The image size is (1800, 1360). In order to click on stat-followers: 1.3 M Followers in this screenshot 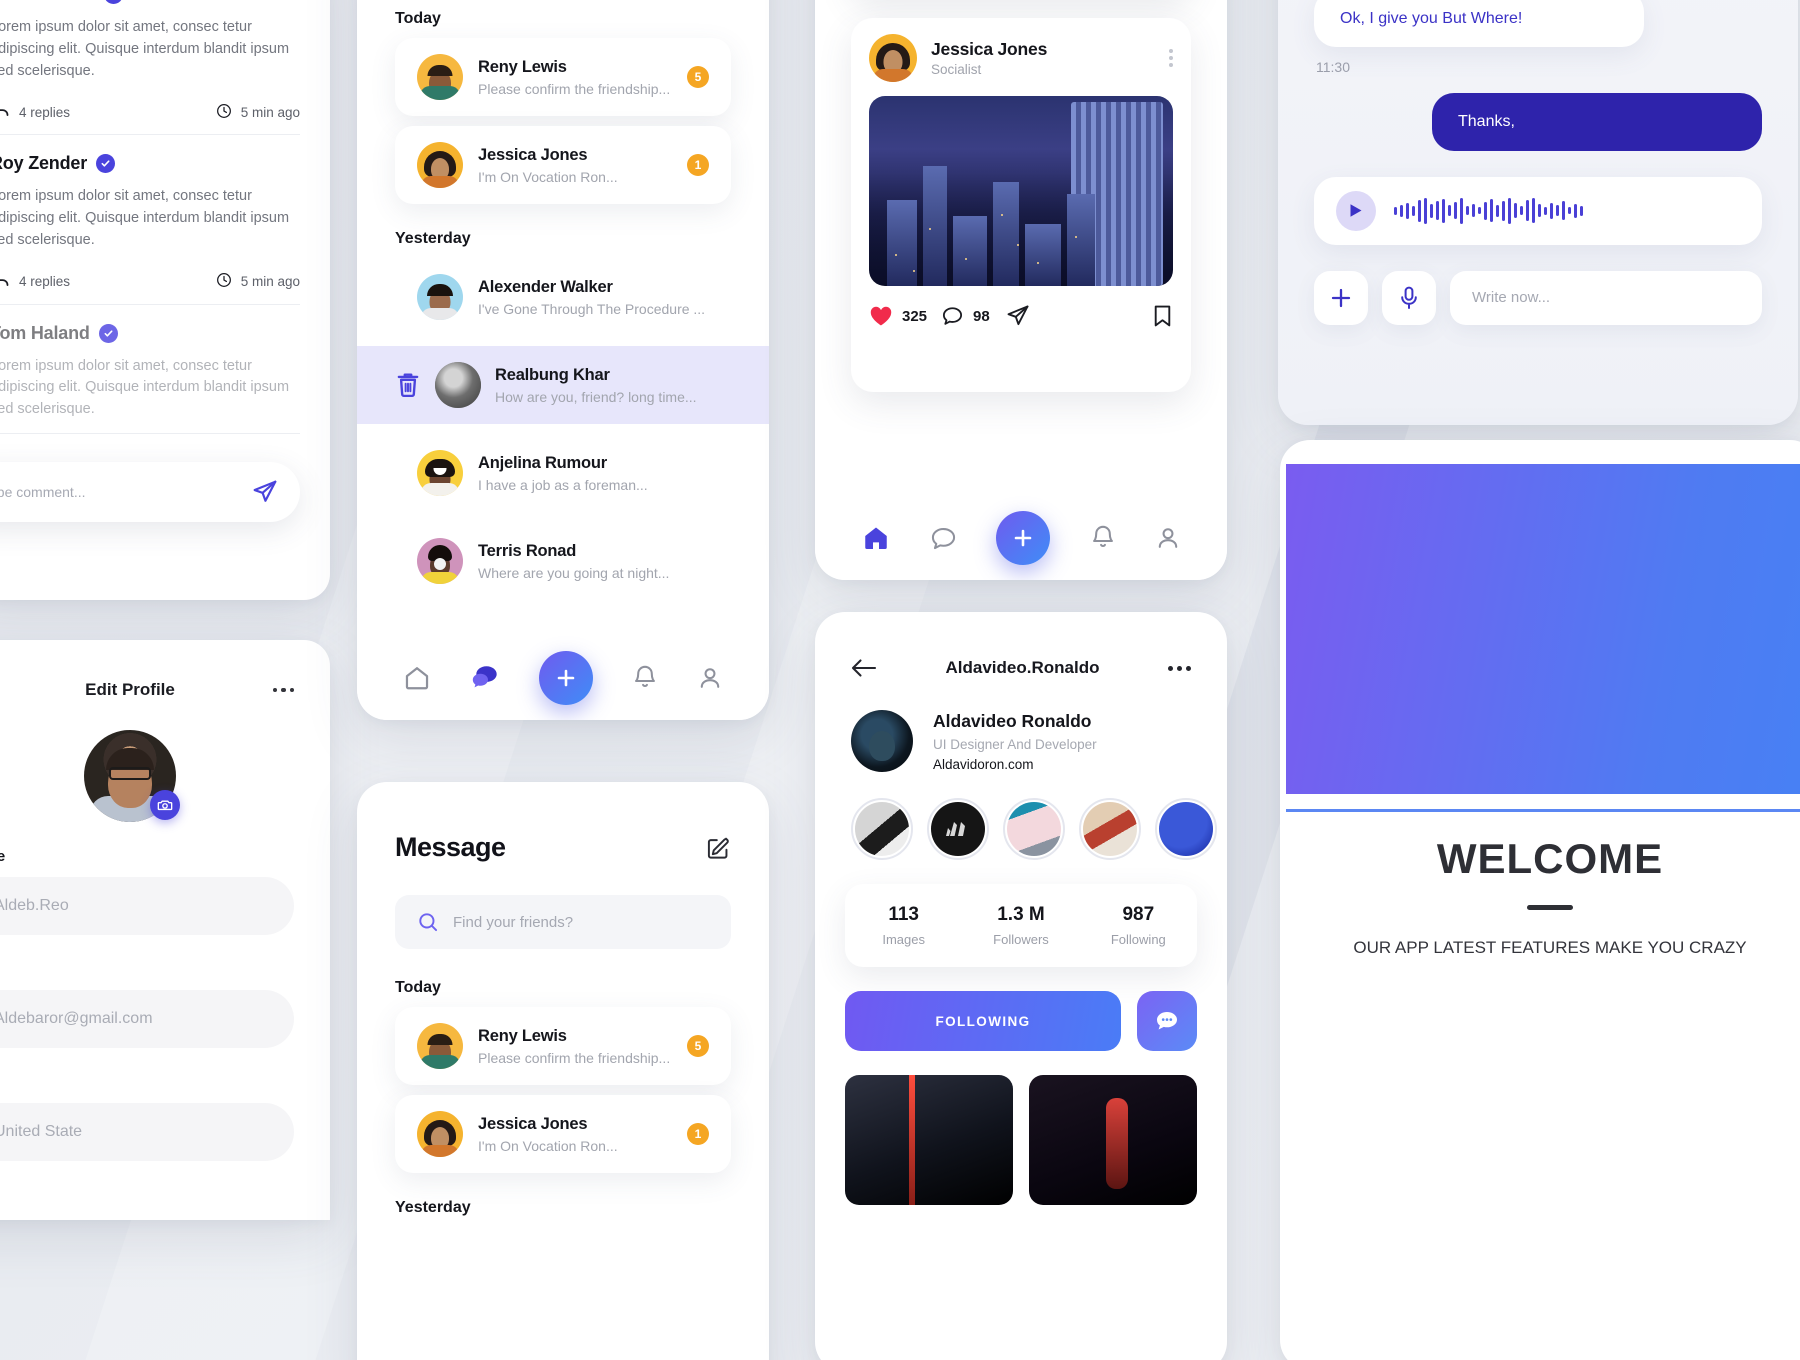, I will do `click(1020, 925)`.